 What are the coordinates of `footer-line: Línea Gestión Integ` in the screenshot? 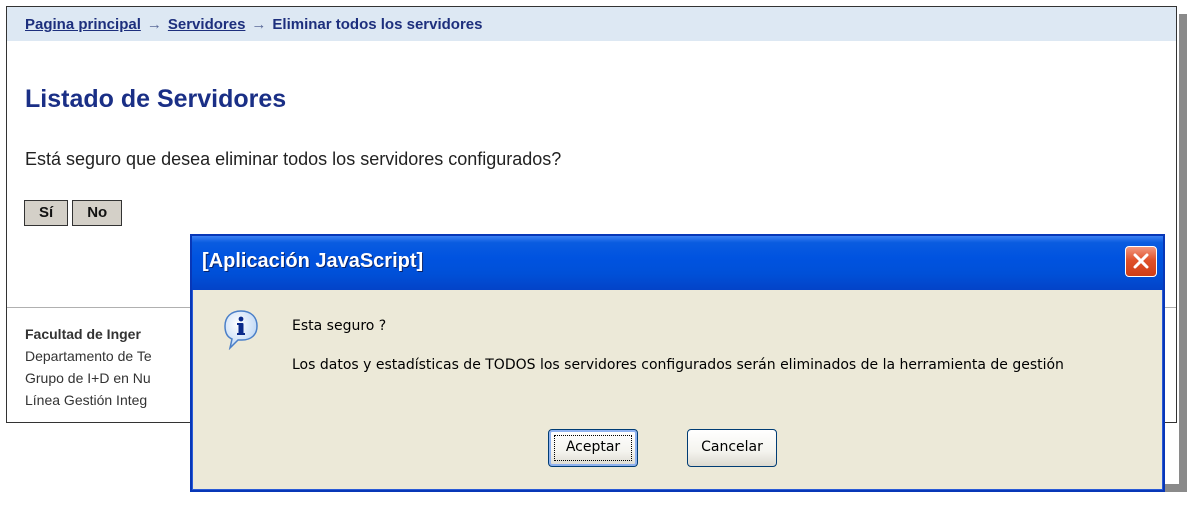 It's located at (86, 400).